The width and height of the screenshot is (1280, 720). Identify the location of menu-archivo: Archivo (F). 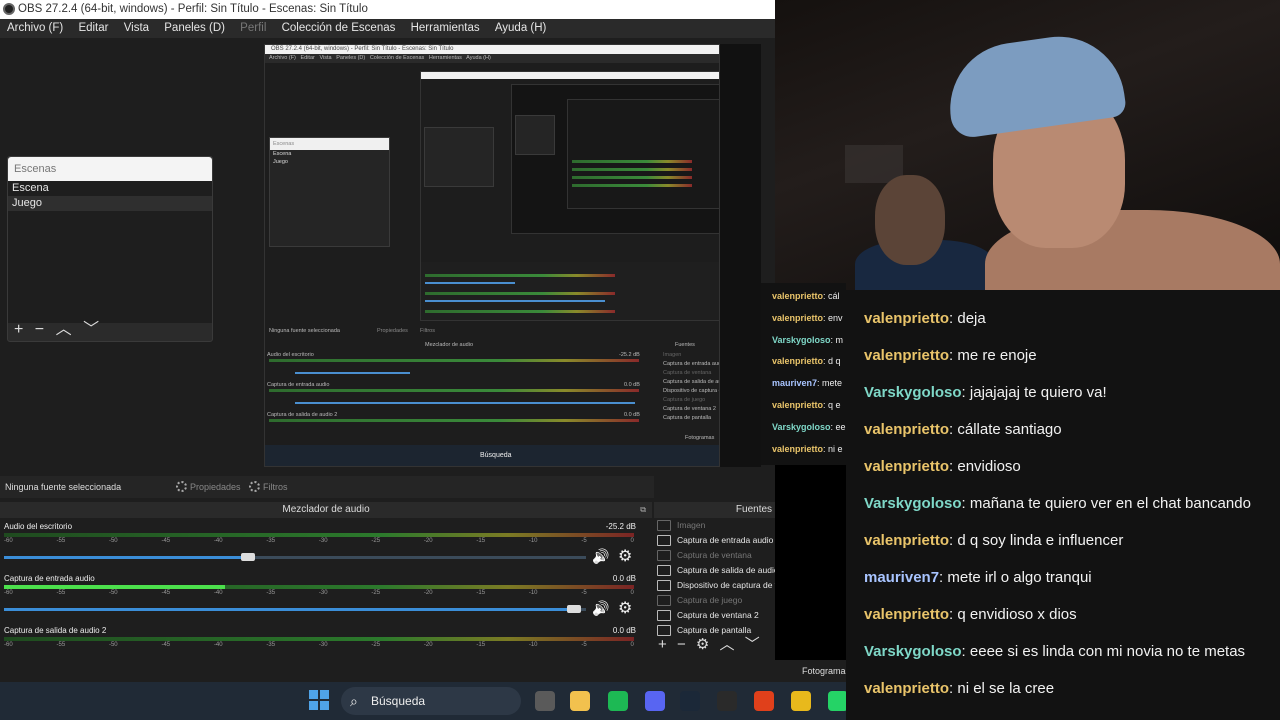
(35, 28).